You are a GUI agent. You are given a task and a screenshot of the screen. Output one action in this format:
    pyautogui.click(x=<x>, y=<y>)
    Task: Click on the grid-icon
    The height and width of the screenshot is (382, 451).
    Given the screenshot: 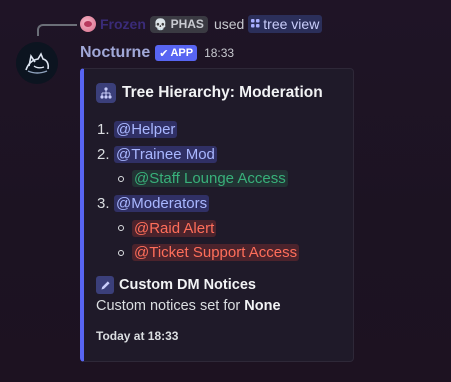 What is the action you would take?
    pyautogui.click(x=255, y=24)
    